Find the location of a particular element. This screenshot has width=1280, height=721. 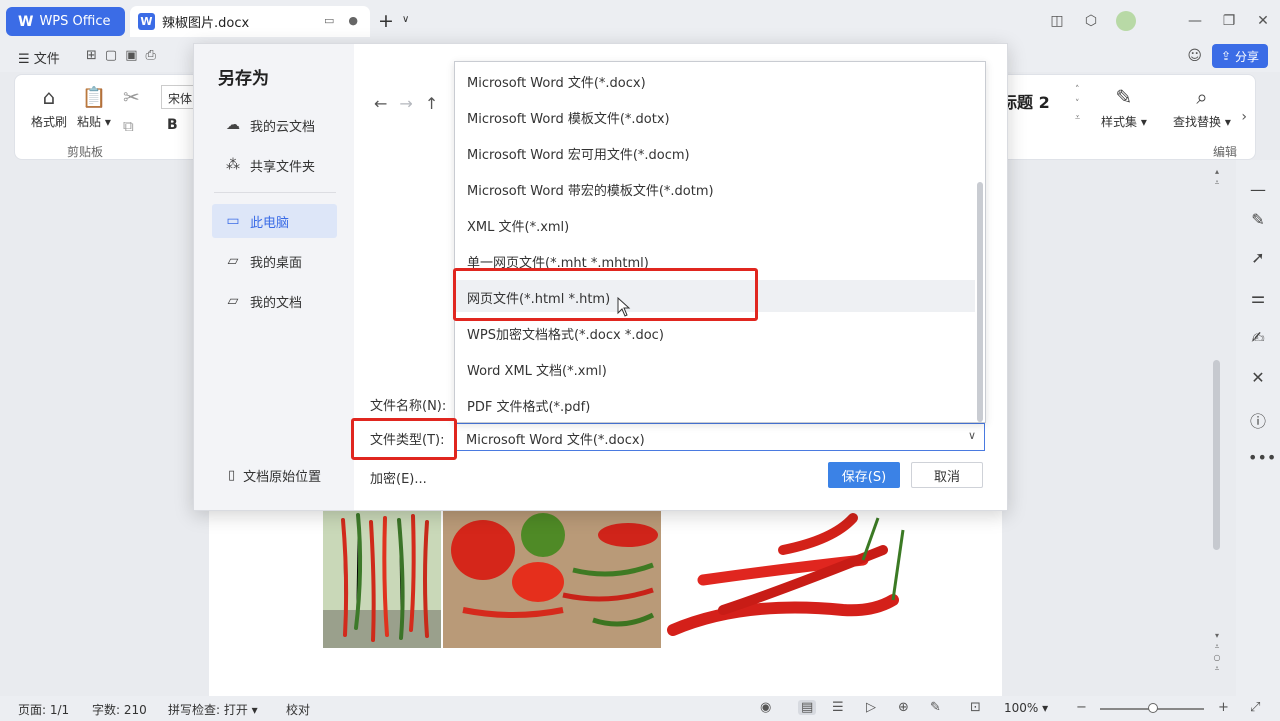

fullscreen-icon: ⤢ is located at coordinates (1255, 707).